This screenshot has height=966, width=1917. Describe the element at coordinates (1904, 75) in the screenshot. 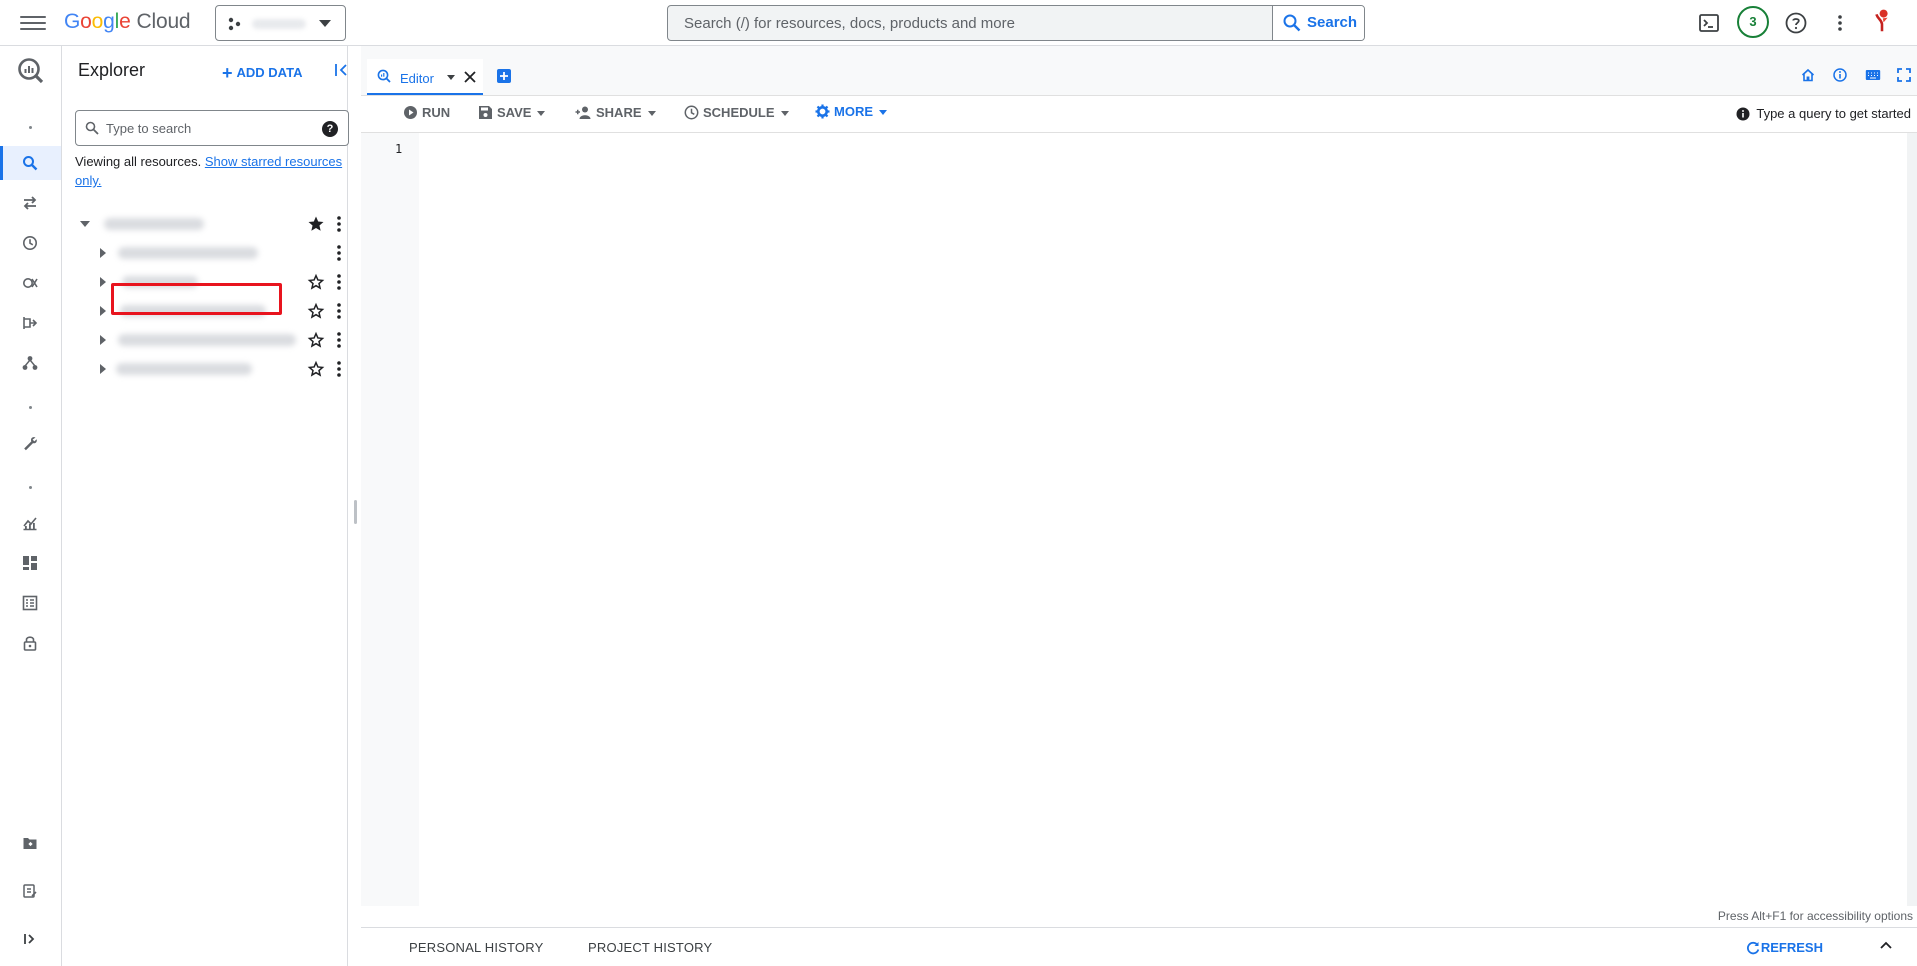

I see `fullscreen-icon` at that location.